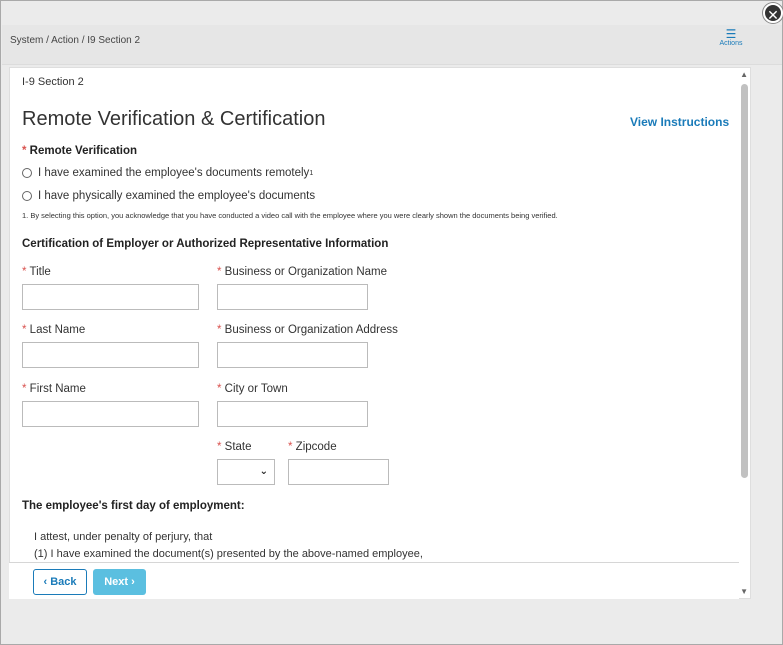  I want to click on chevron-right-icon: ›, so click(133, 582).